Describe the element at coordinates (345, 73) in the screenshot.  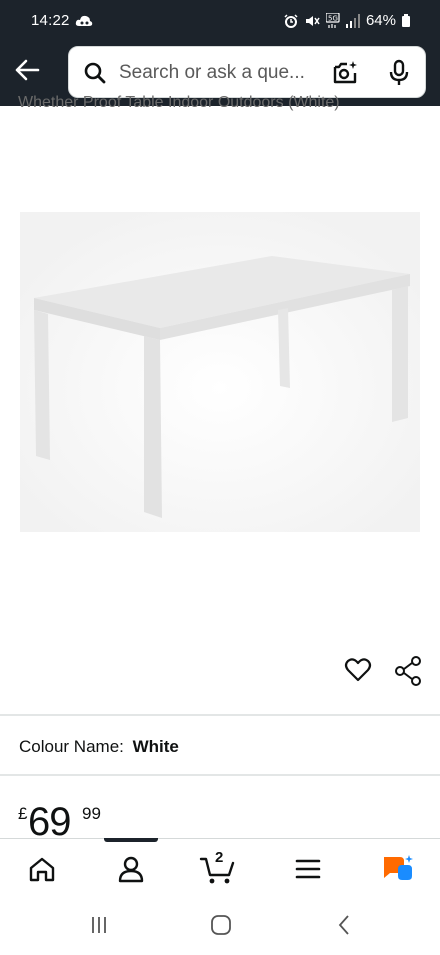
I see `camera-sparkle-icon` at that location.